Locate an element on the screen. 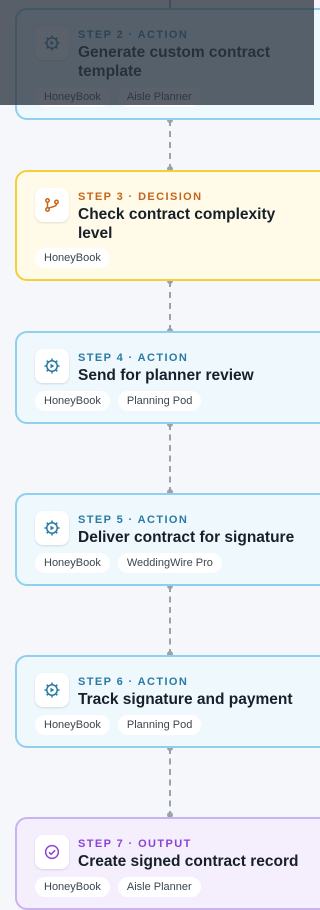 This screenshot has width=320, height=910. tool-tags: HoneyBook is located at coordinates (72, 258).